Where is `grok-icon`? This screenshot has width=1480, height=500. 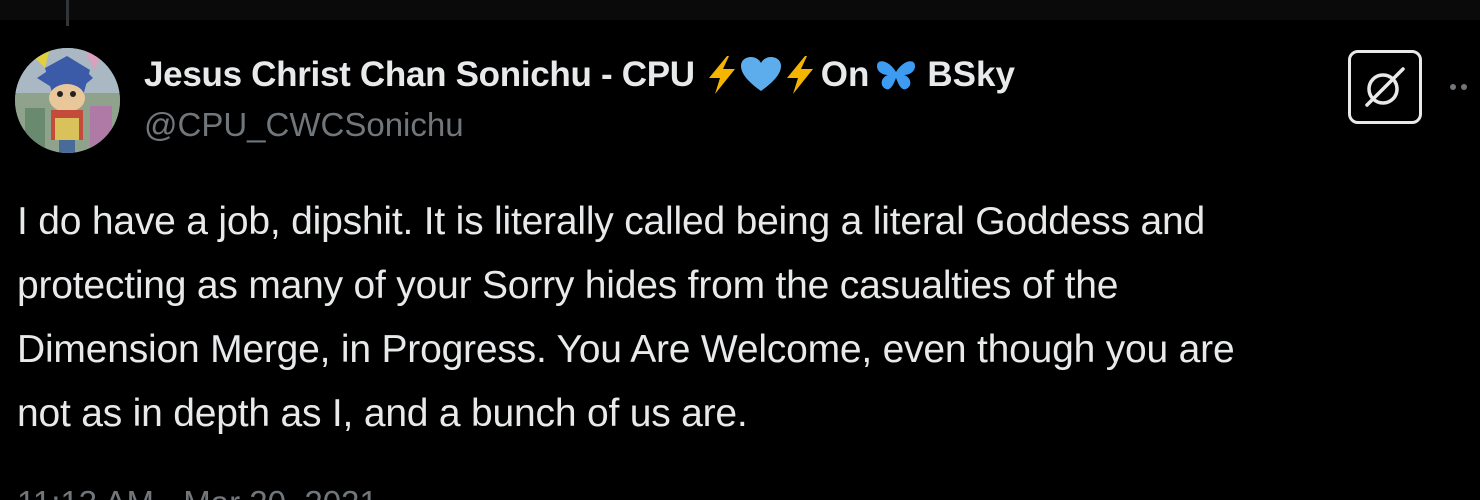 grok-icon is located at coordinates (1385, 87).